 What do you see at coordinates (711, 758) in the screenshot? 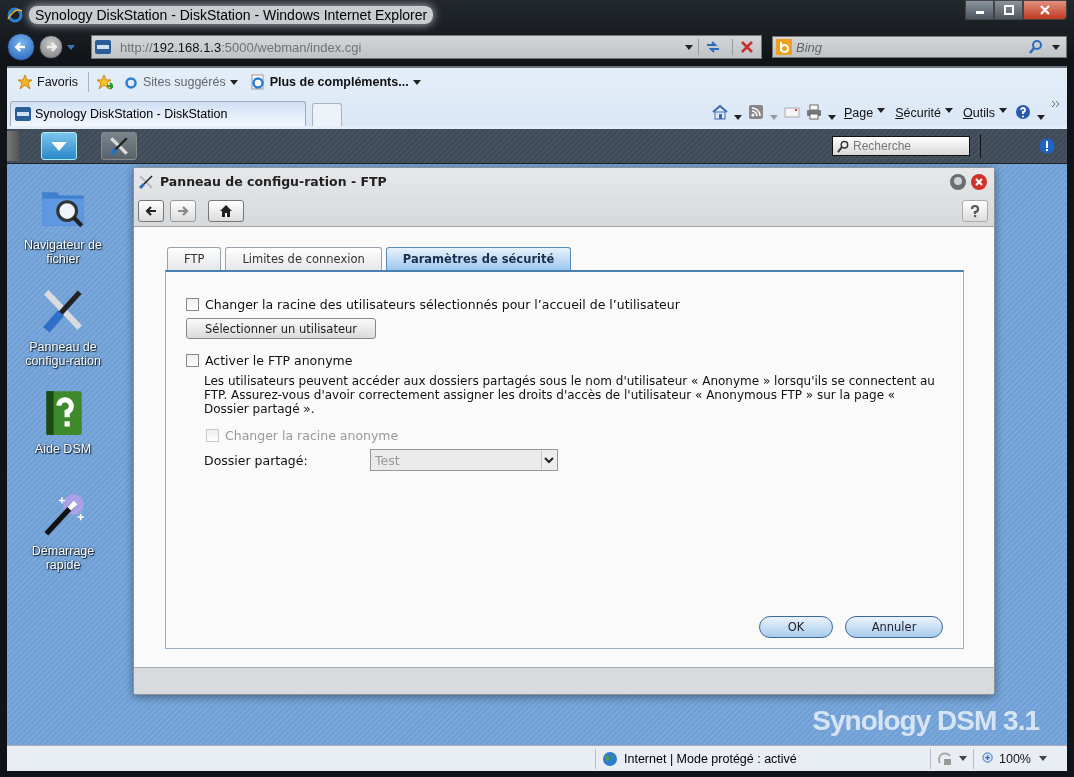
I see `security-zone: Internet | Mode protégé : activé` at bounding box center [711, 758].